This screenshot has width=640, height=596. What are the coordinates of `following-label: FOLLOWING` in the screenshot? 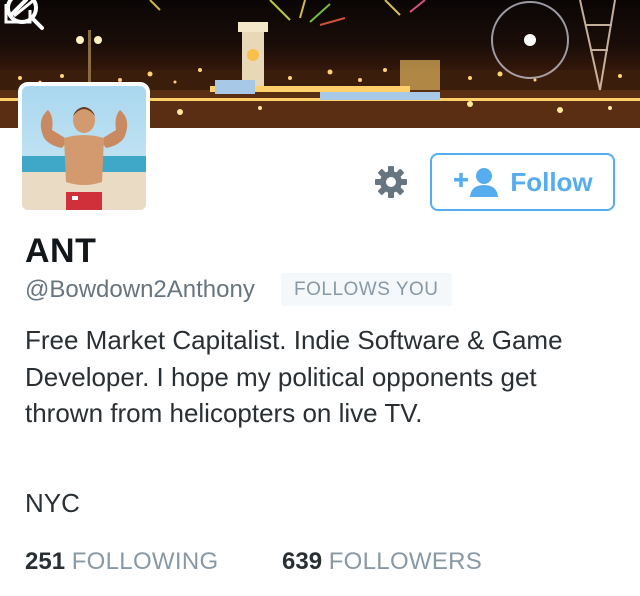 It's located at (145, 561).